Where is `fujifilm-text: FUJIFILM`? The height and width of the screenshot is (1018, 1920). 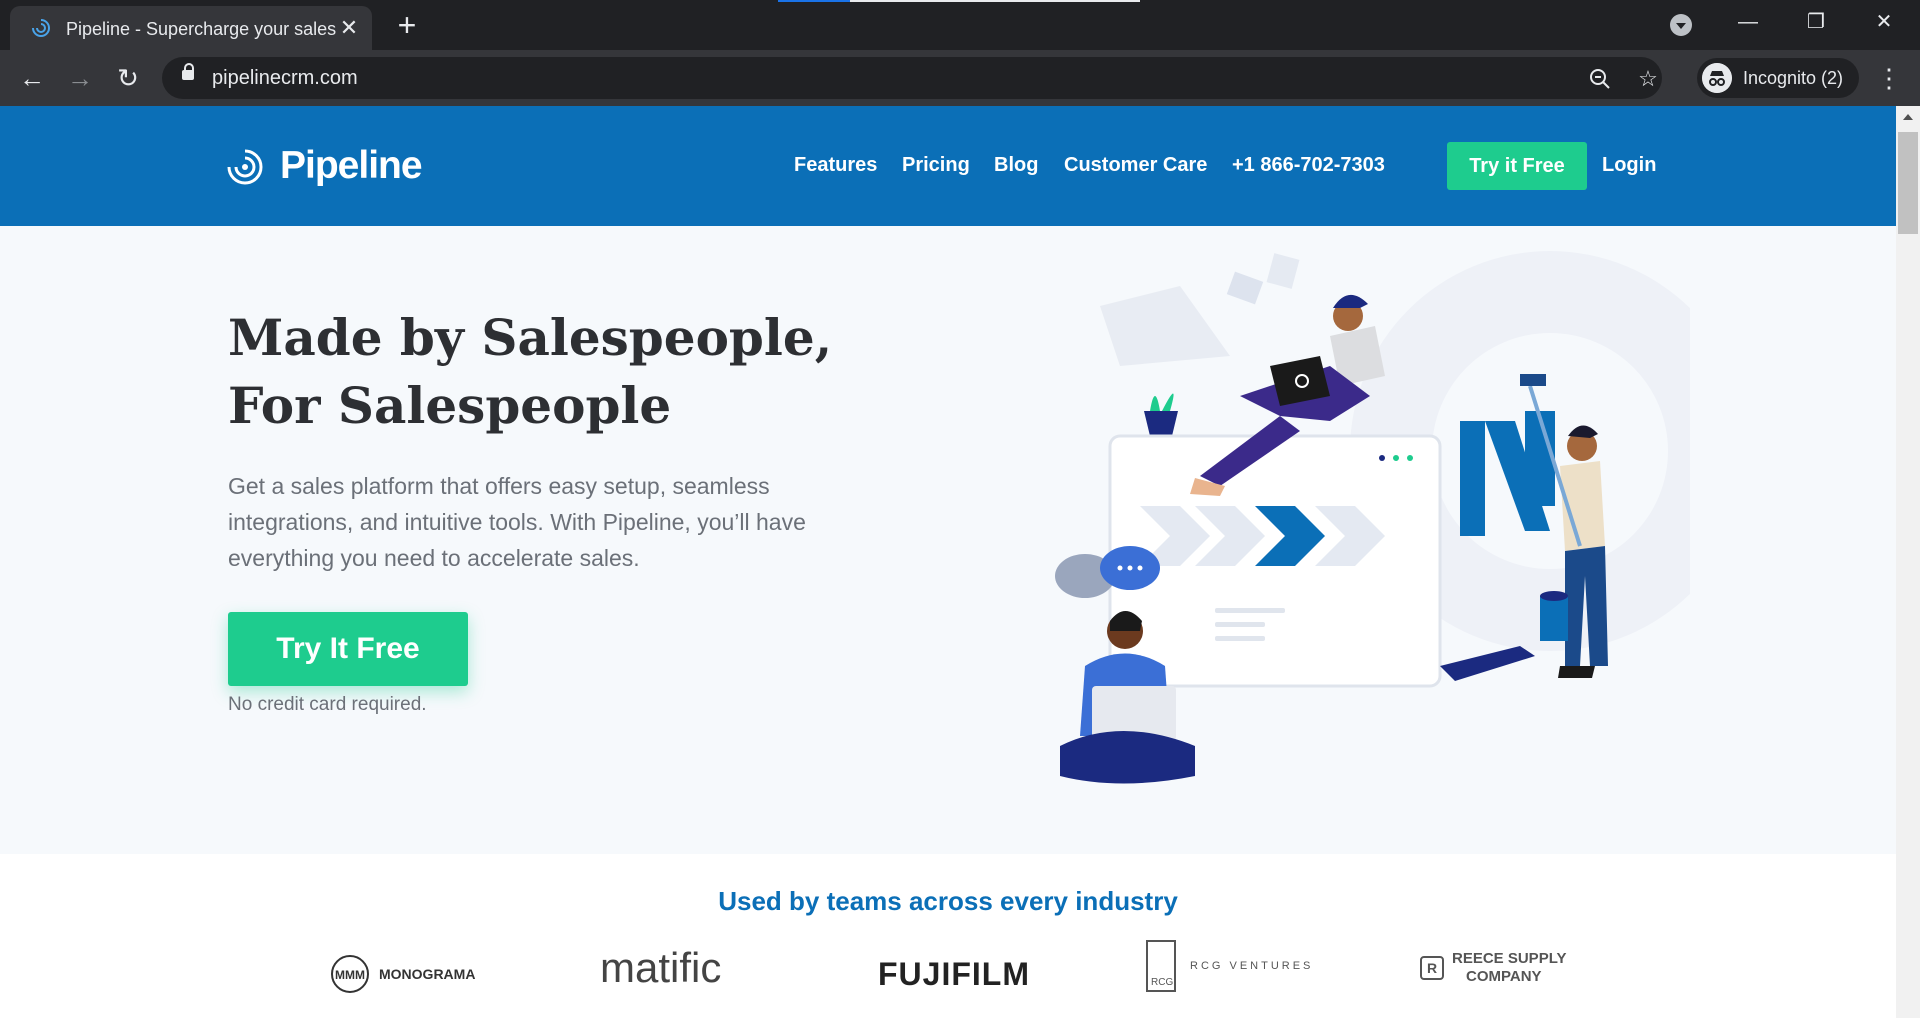 fujifilm-text: FUJIFILM is located at coordinates (954, 974).